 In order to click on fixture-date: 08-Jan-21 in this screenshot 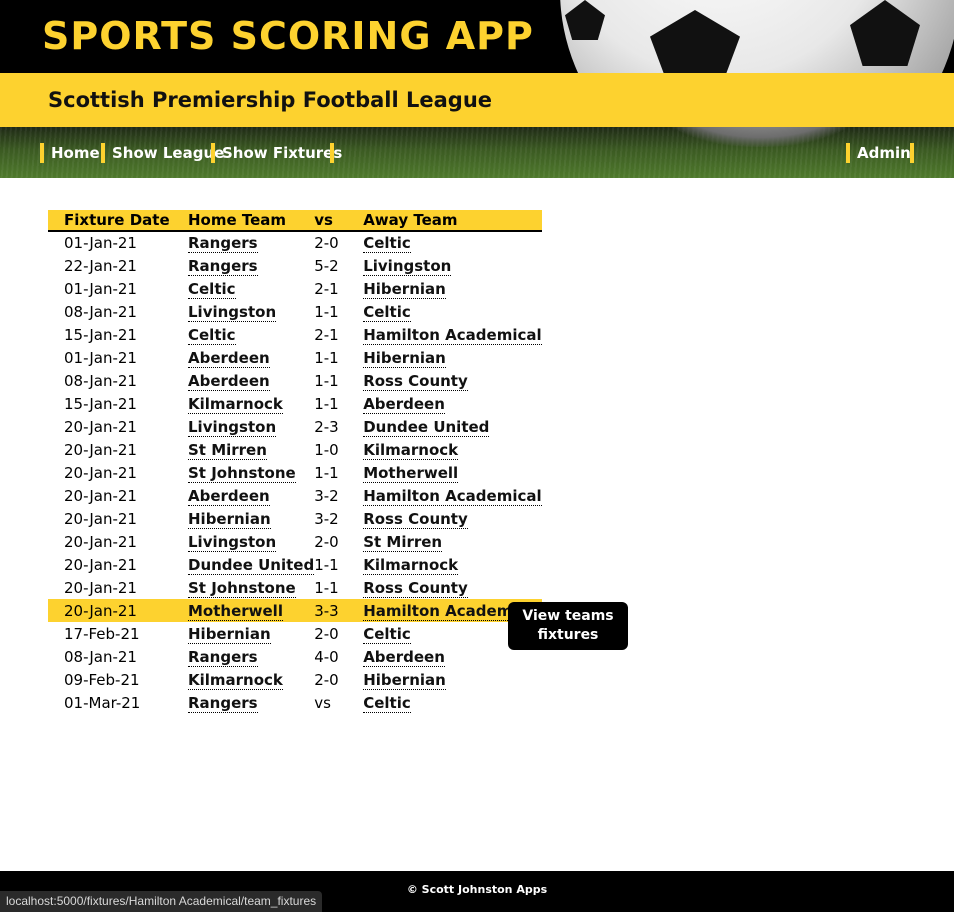, I will do `click(100, 311)`.